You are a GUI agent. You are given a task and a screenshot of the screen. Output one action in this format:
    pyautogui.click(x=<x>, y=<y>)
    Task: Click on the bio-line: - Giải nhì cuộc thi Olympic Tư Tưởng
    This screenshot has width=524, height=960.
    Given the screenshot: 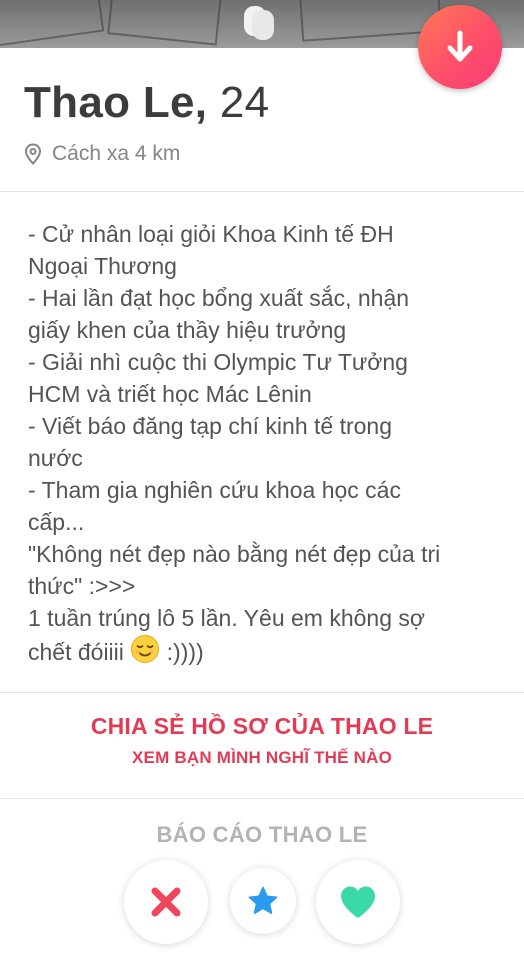 What is the action you would take?
    pyautogui.click(x=218, y=362)
    